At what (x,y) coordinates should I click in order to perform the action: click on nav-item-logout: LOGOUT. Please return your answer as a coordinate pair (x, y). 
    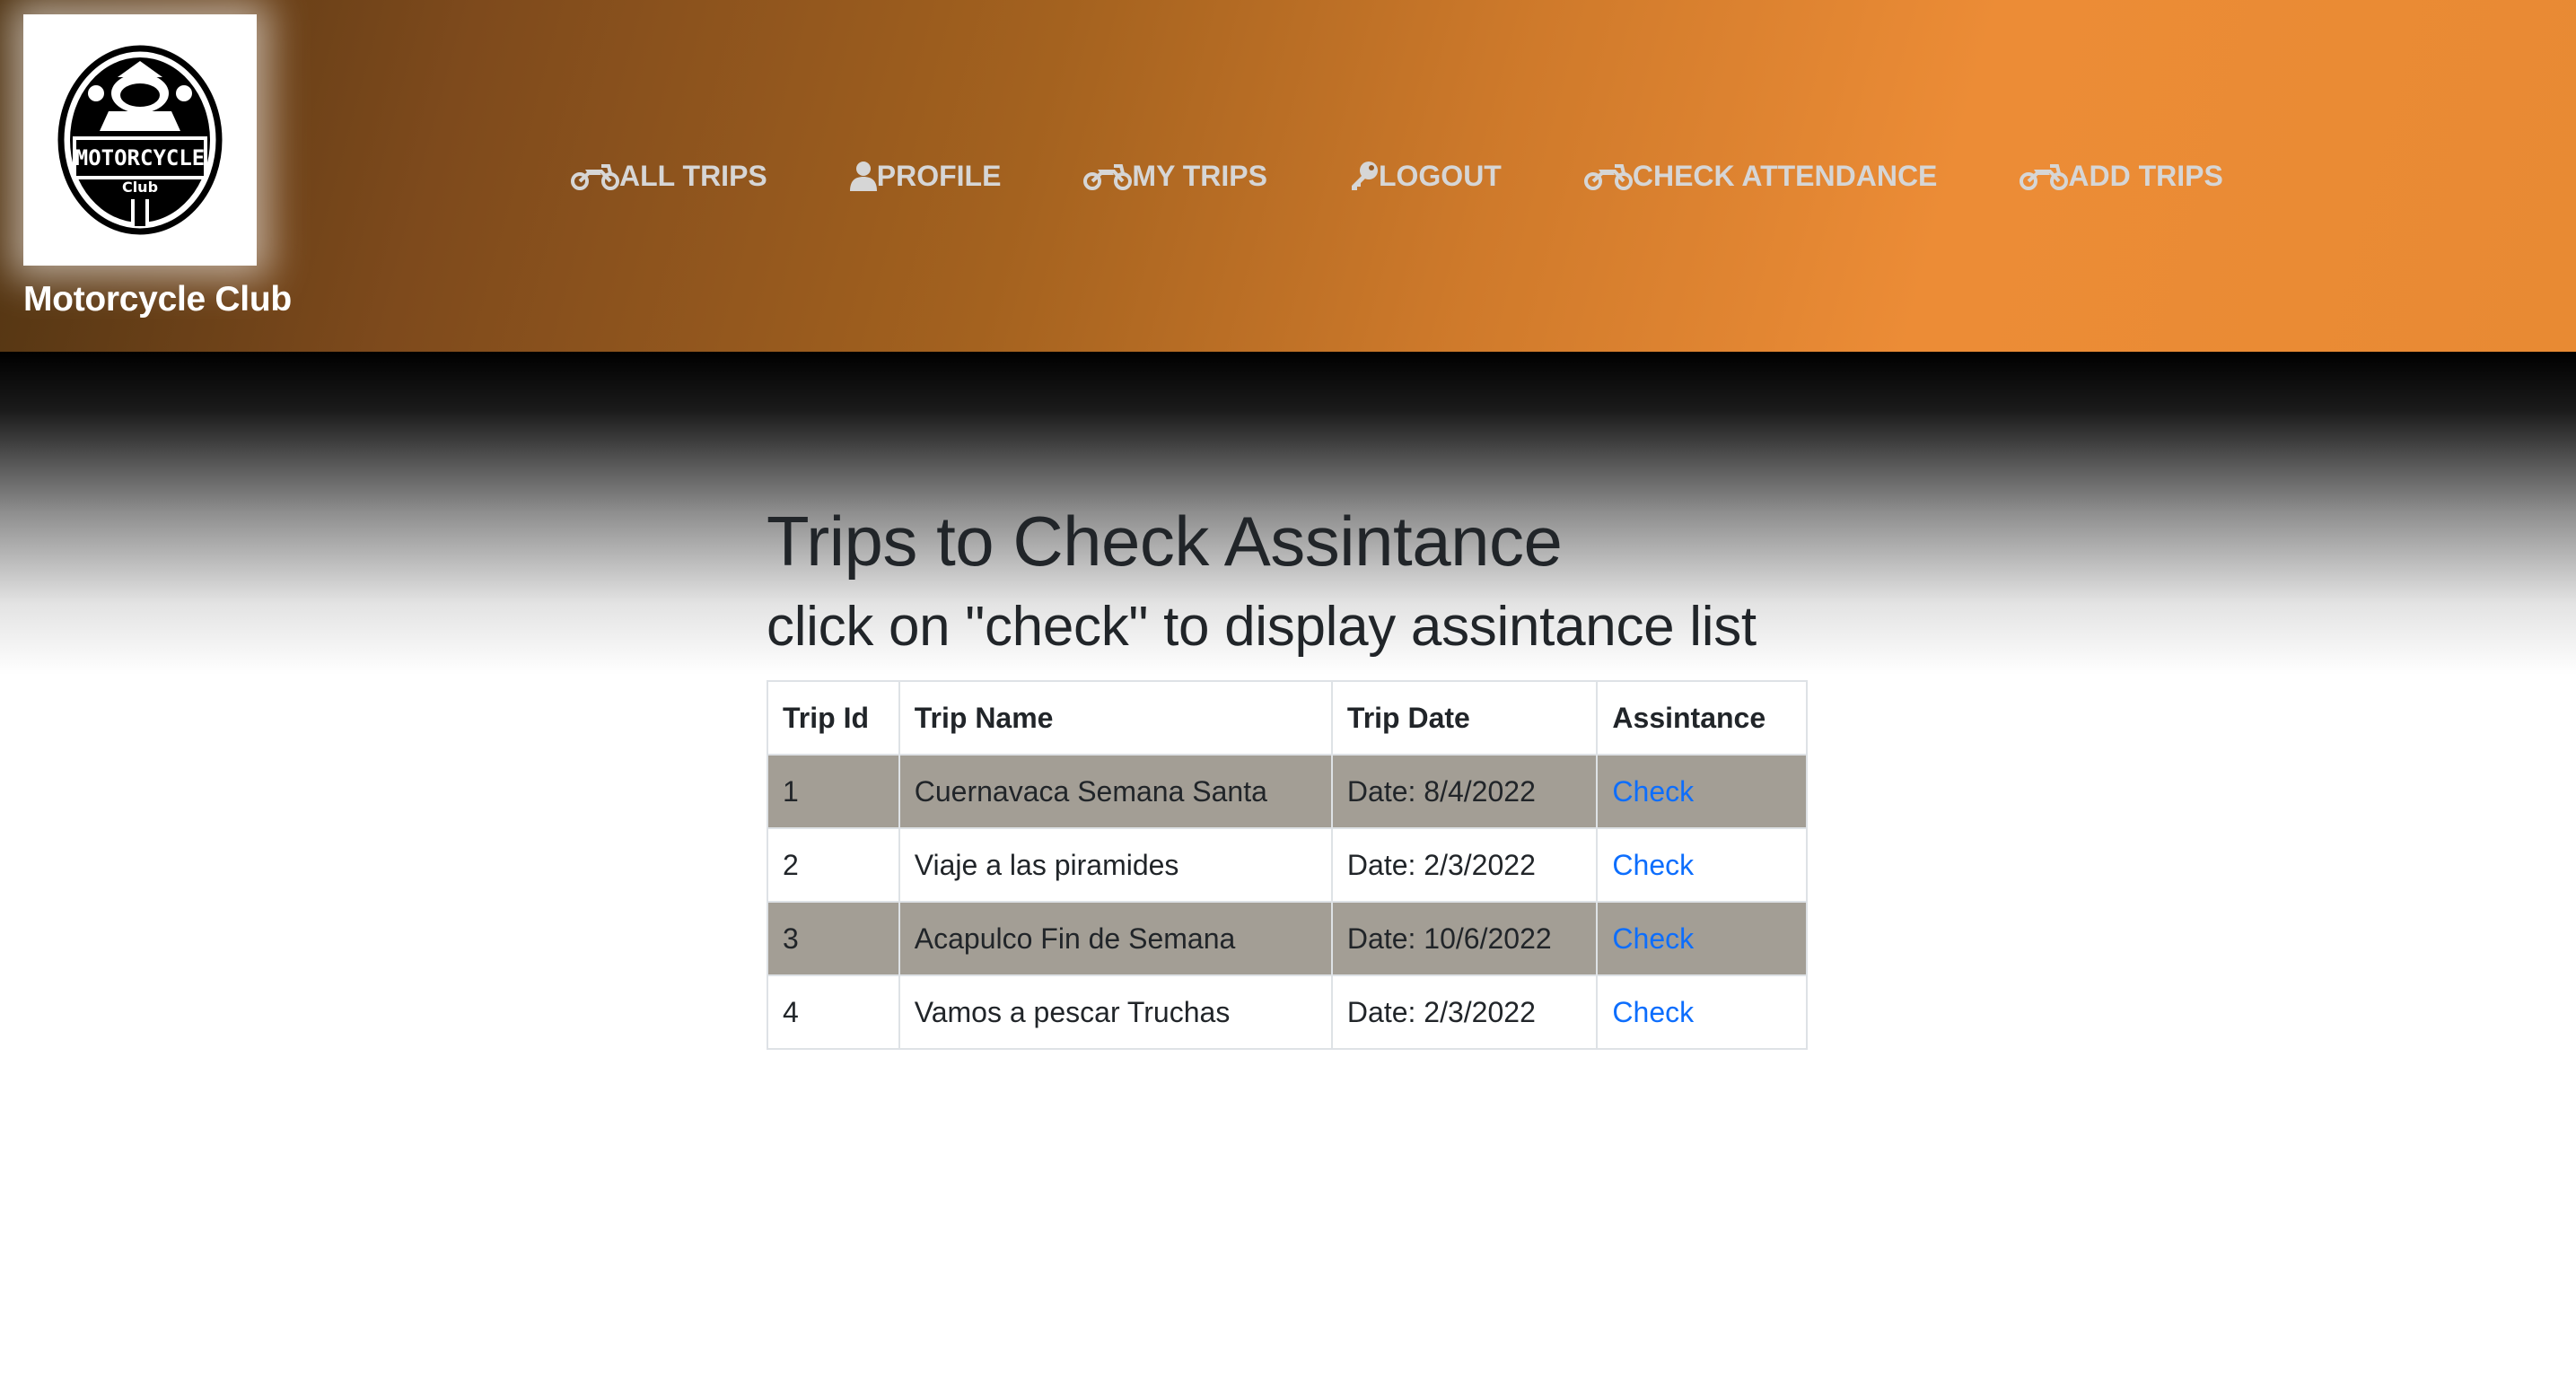
    Looking at the image, I should click on (1426, 176).